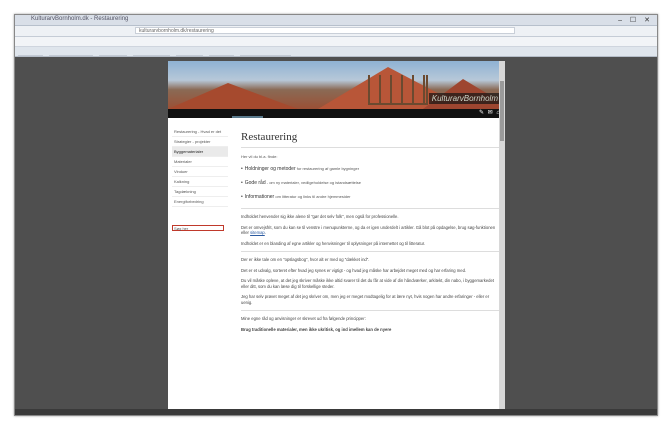 The height and width of the screenshot is (430, 667). I want to click on page-title: Restaurering, so click(370, 139).